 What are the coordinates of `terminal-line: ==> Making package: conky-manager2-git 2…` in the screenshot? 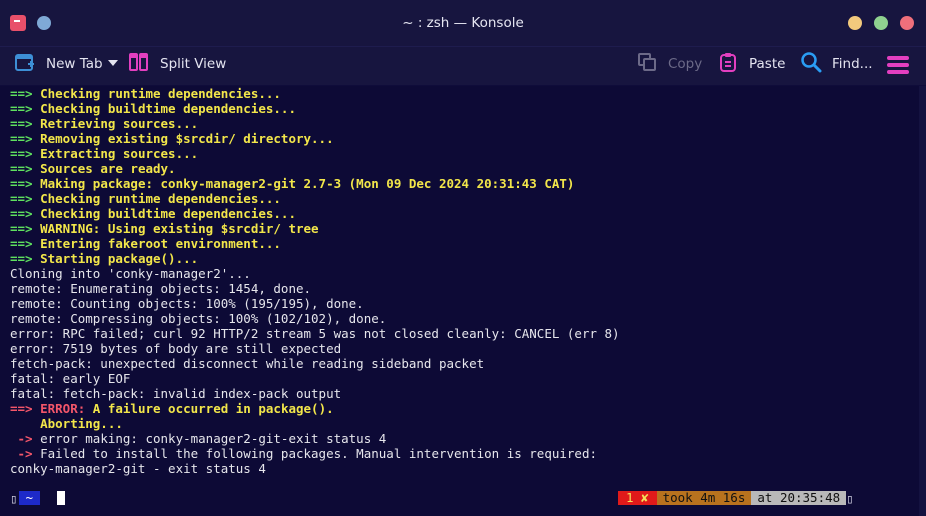 It's located at (315, 183).